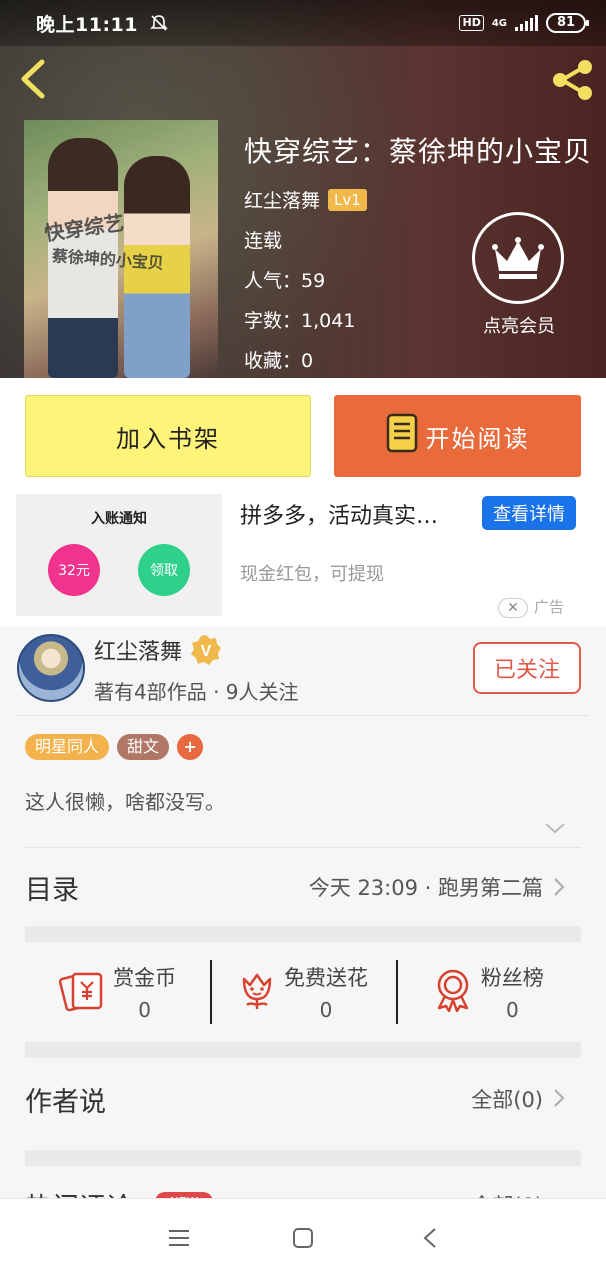  What do you see at coordinates (190, 747) in the screenshot?
I see `add-tag-button: +` at bounding box center [190, 747].